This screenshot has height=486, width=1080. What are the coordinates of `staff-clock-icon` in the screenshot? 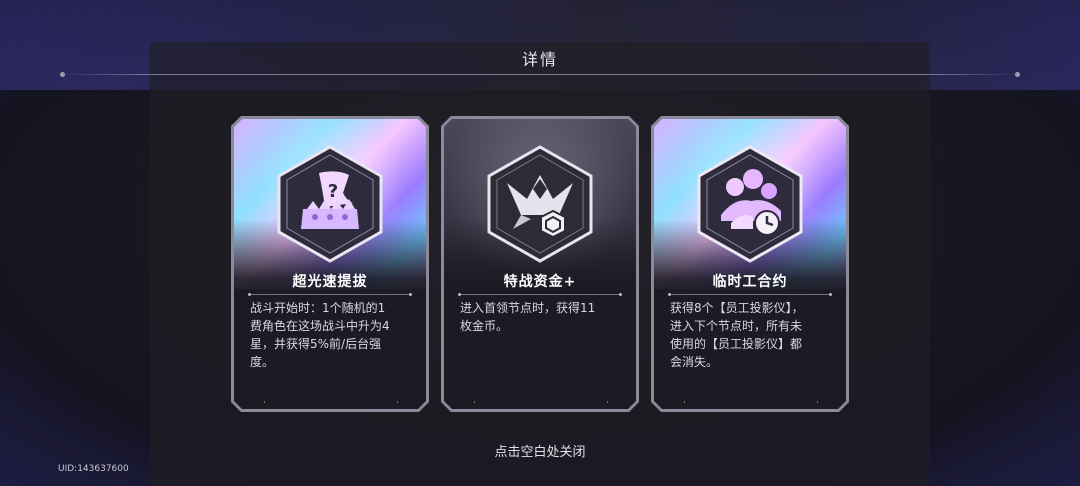 It's located at (750, 204).